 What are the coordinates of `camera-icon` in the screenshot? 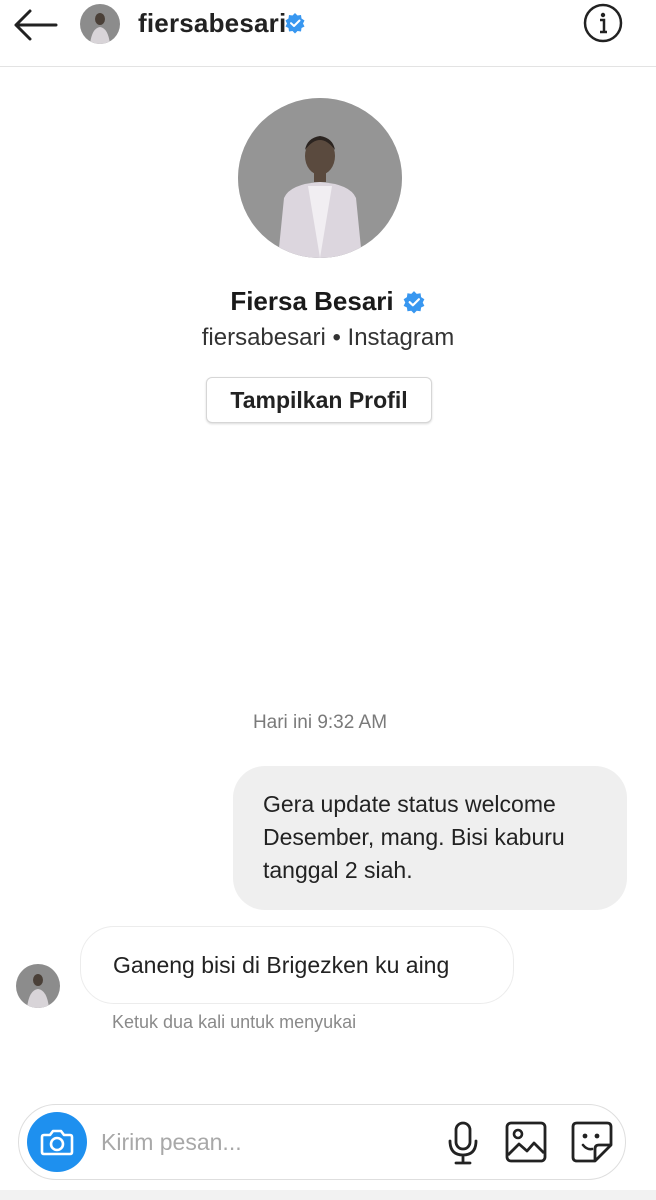 It's located at (57, 1142).